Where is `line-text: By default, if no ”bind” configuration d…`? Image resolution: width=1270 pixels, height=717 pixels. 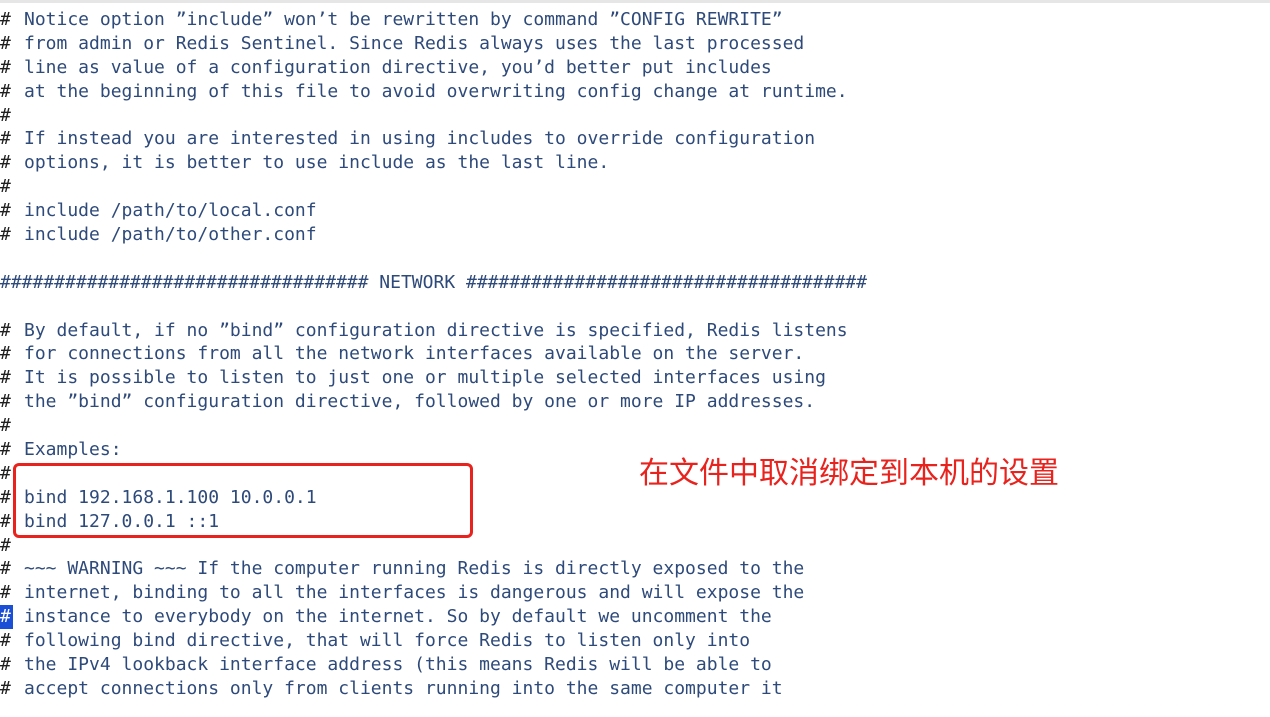 line-text: By default, if no ”bind” configuration d… is located at coordinates (436, 330).